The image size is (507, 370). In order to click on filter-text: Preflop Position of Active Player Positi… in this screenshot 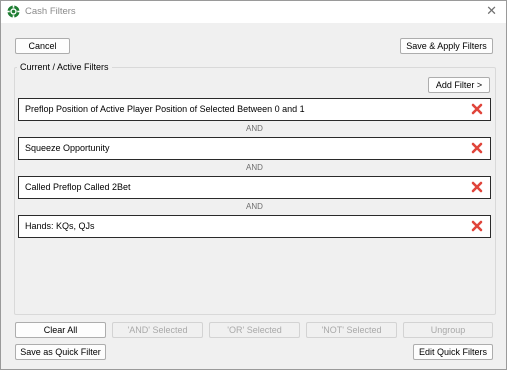, I will do `click(165, 109)`.